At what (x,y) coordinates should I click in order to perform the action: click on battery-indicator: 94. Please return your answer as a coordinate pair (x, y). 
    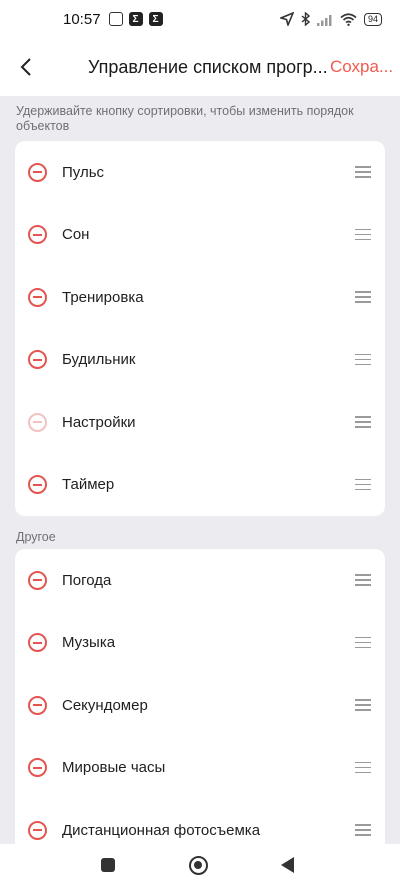
    Looking at the image, I should click on (372, 19).